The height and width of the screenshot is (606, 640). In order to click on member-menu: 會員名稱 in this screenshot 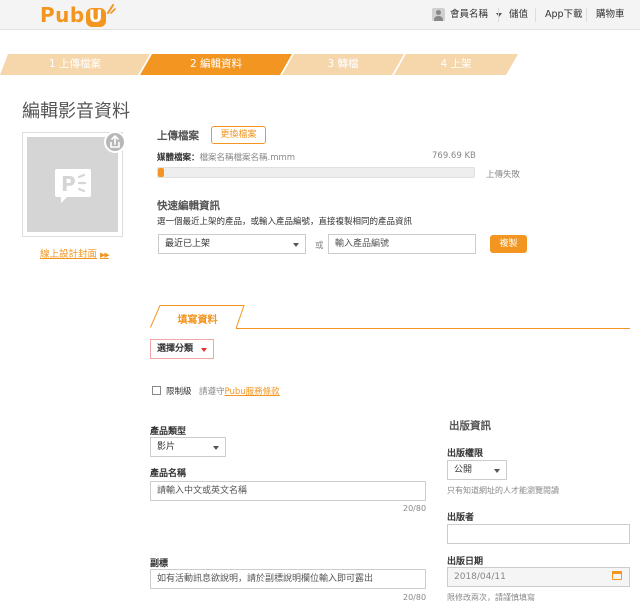, I will do `click(476, 15)`.